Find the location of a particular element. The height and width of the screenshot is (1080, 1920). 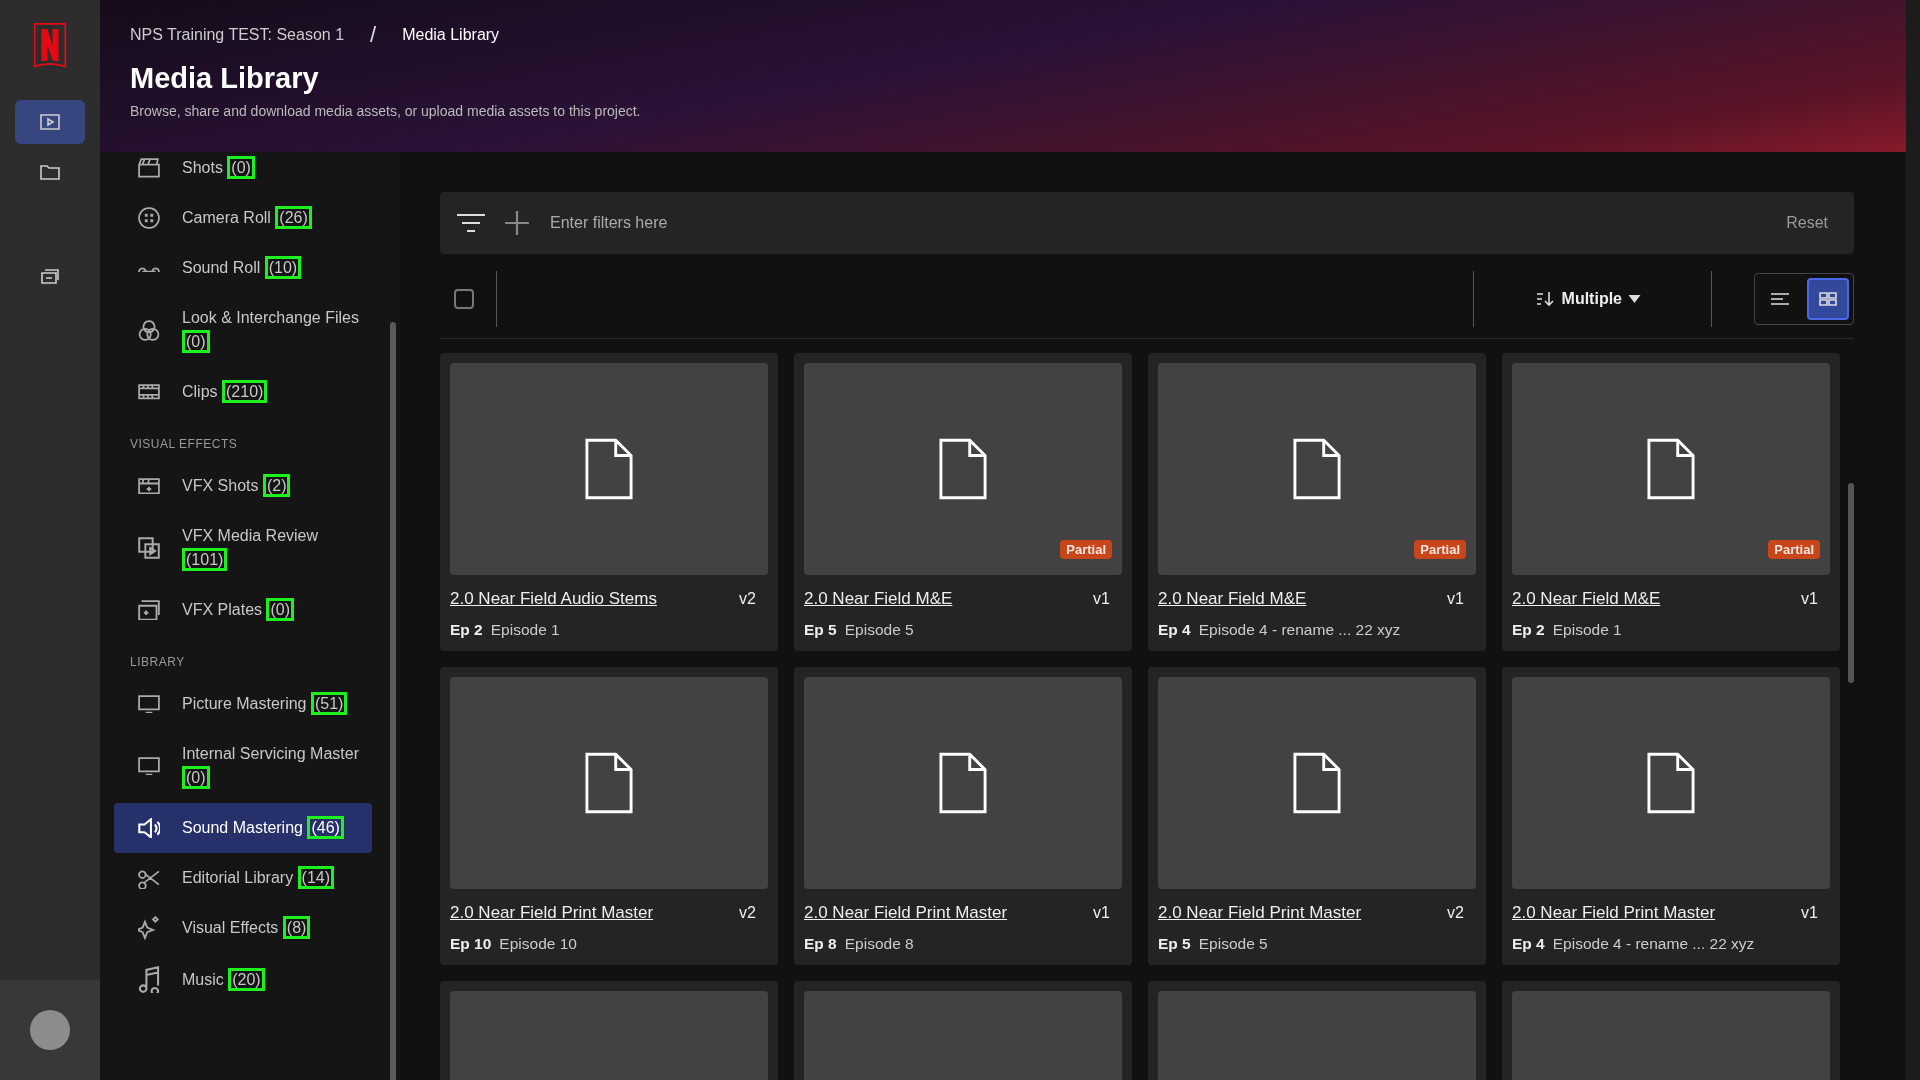

filter-bar: Enter filters here Reset is located at coordinates (1147, 223).